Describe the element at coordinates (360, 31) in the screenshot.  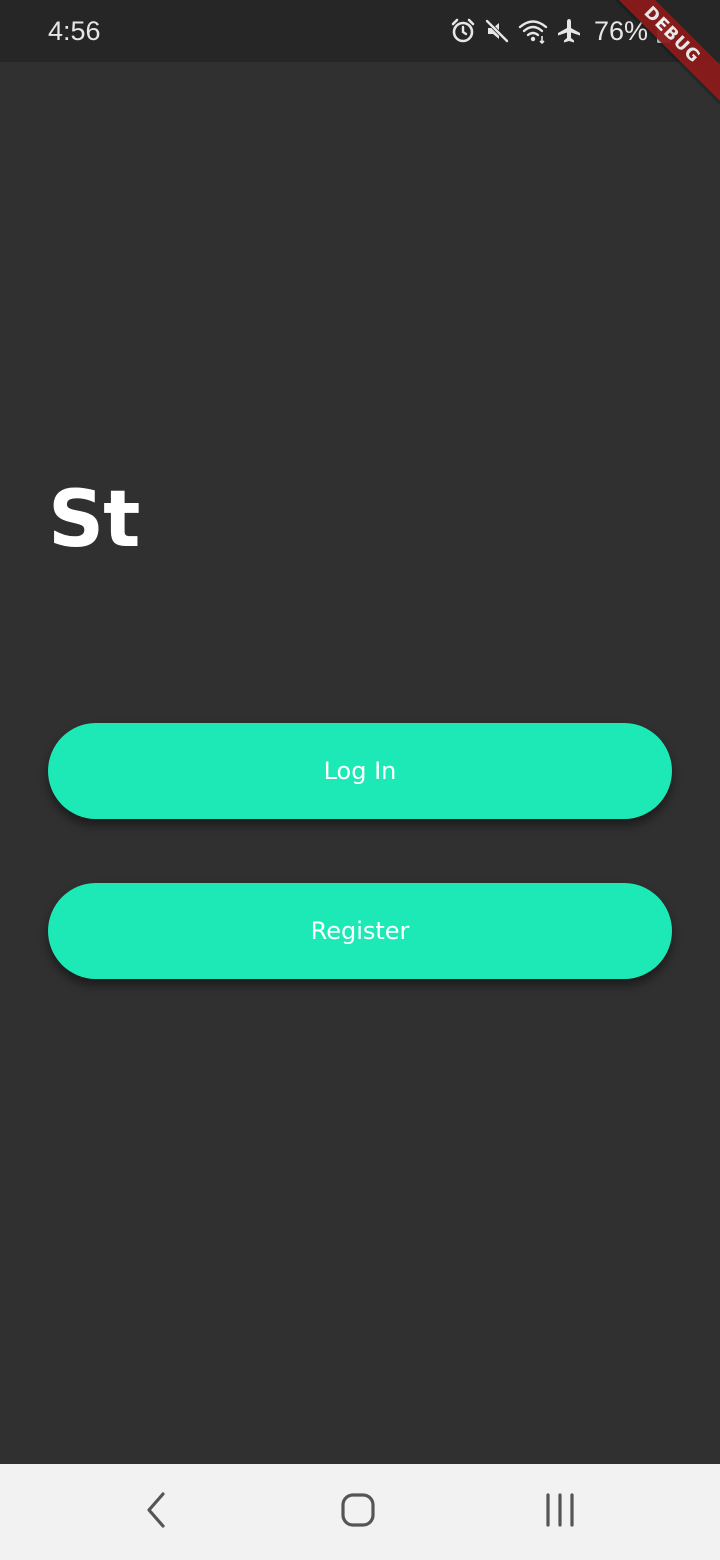
I see `status-bar: 4:56 76%` at that location.